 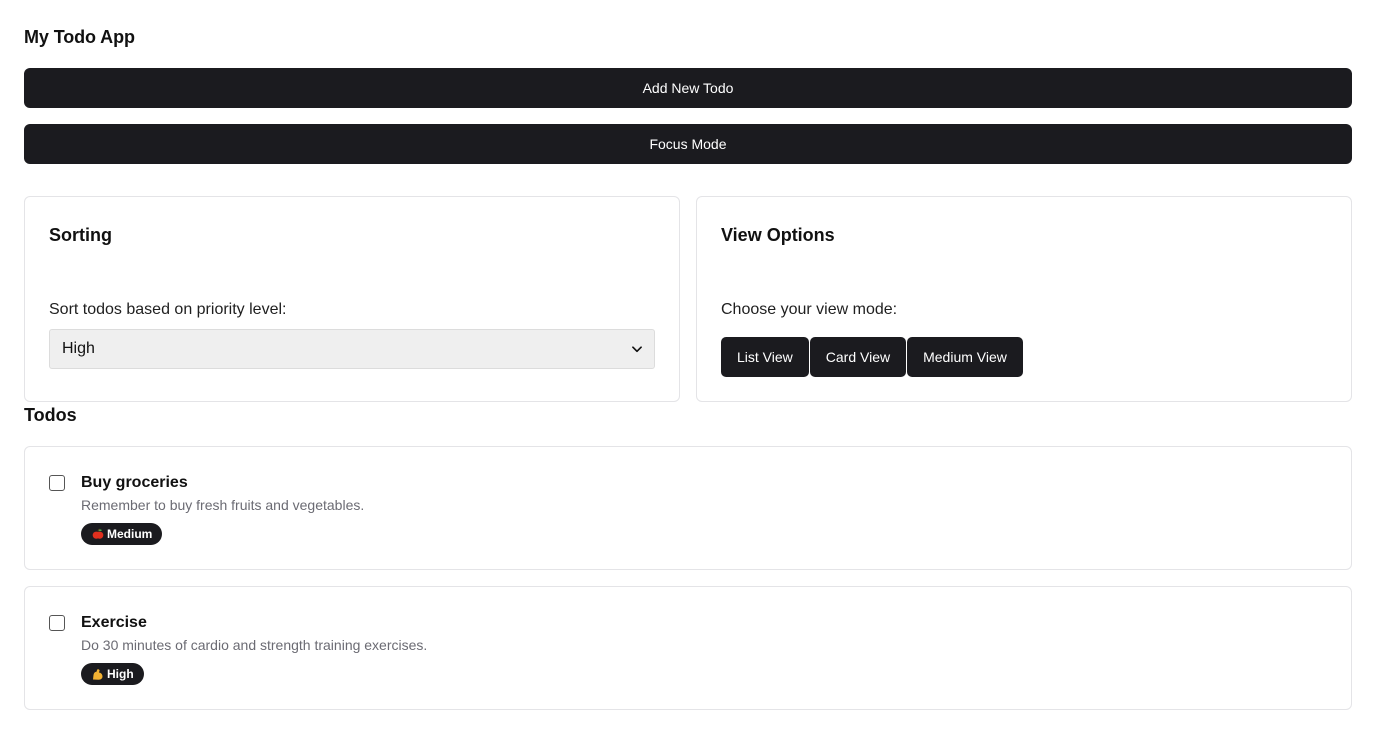 I want to click on sorting-title: Sorting, so click(x=80, y=235).